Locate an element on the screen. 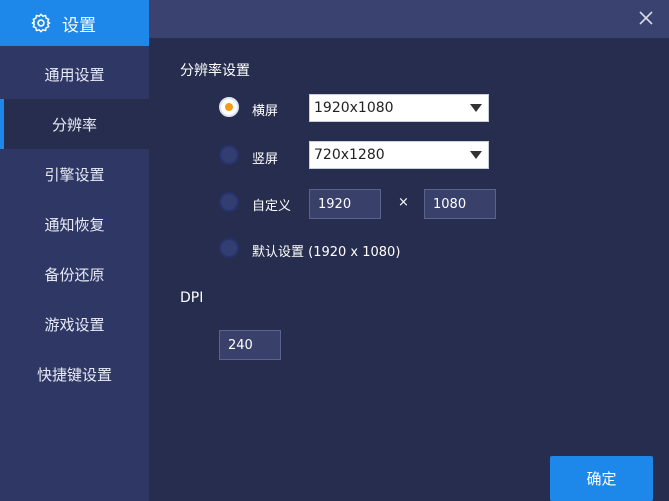 The height and width of the screenshot is (501, 669). settings-title: 设置 is located at coordinates (79, 25).